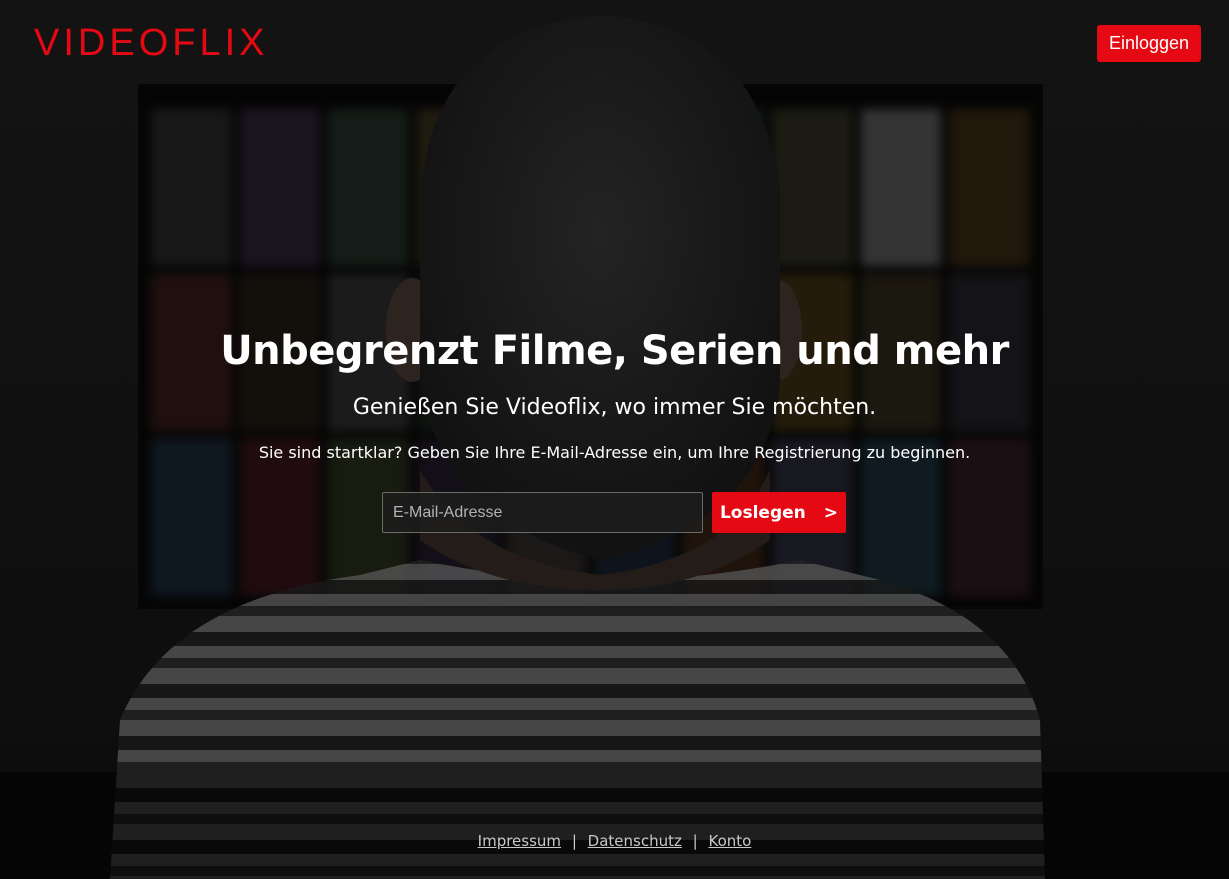 Image resolution: width=1229 pixels, height=879 pixels. Describe the element at coordinates (542, 512) in the screenshot. I see `email-input` at that location.